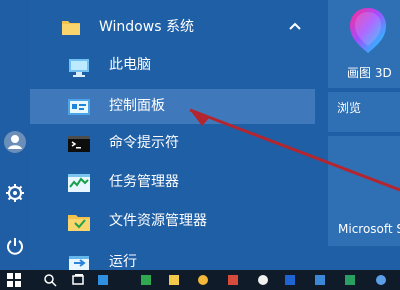 The image size is (400, 290). I want to click on file-explorer-icon, so click(79, 223).